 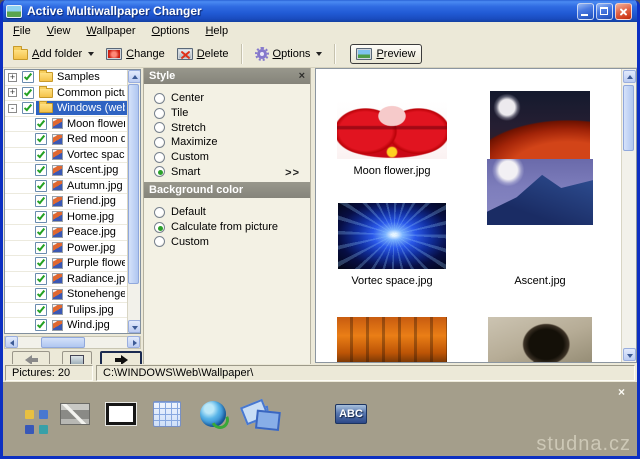 What do you see at coordinates (292, 173) in the screenshot?
I see `smart-style-expand-link: >>` at bounding box center [292, 173].